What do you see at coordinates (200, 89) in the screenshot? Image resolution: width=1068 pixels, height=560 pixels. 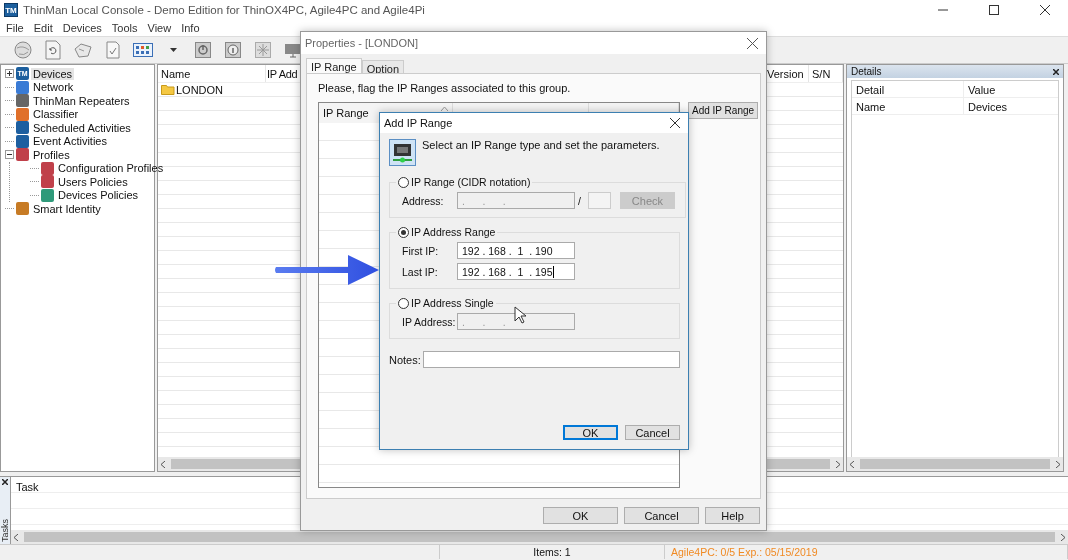 I see `list-item: LONDON` at bounding box center [200, 89].